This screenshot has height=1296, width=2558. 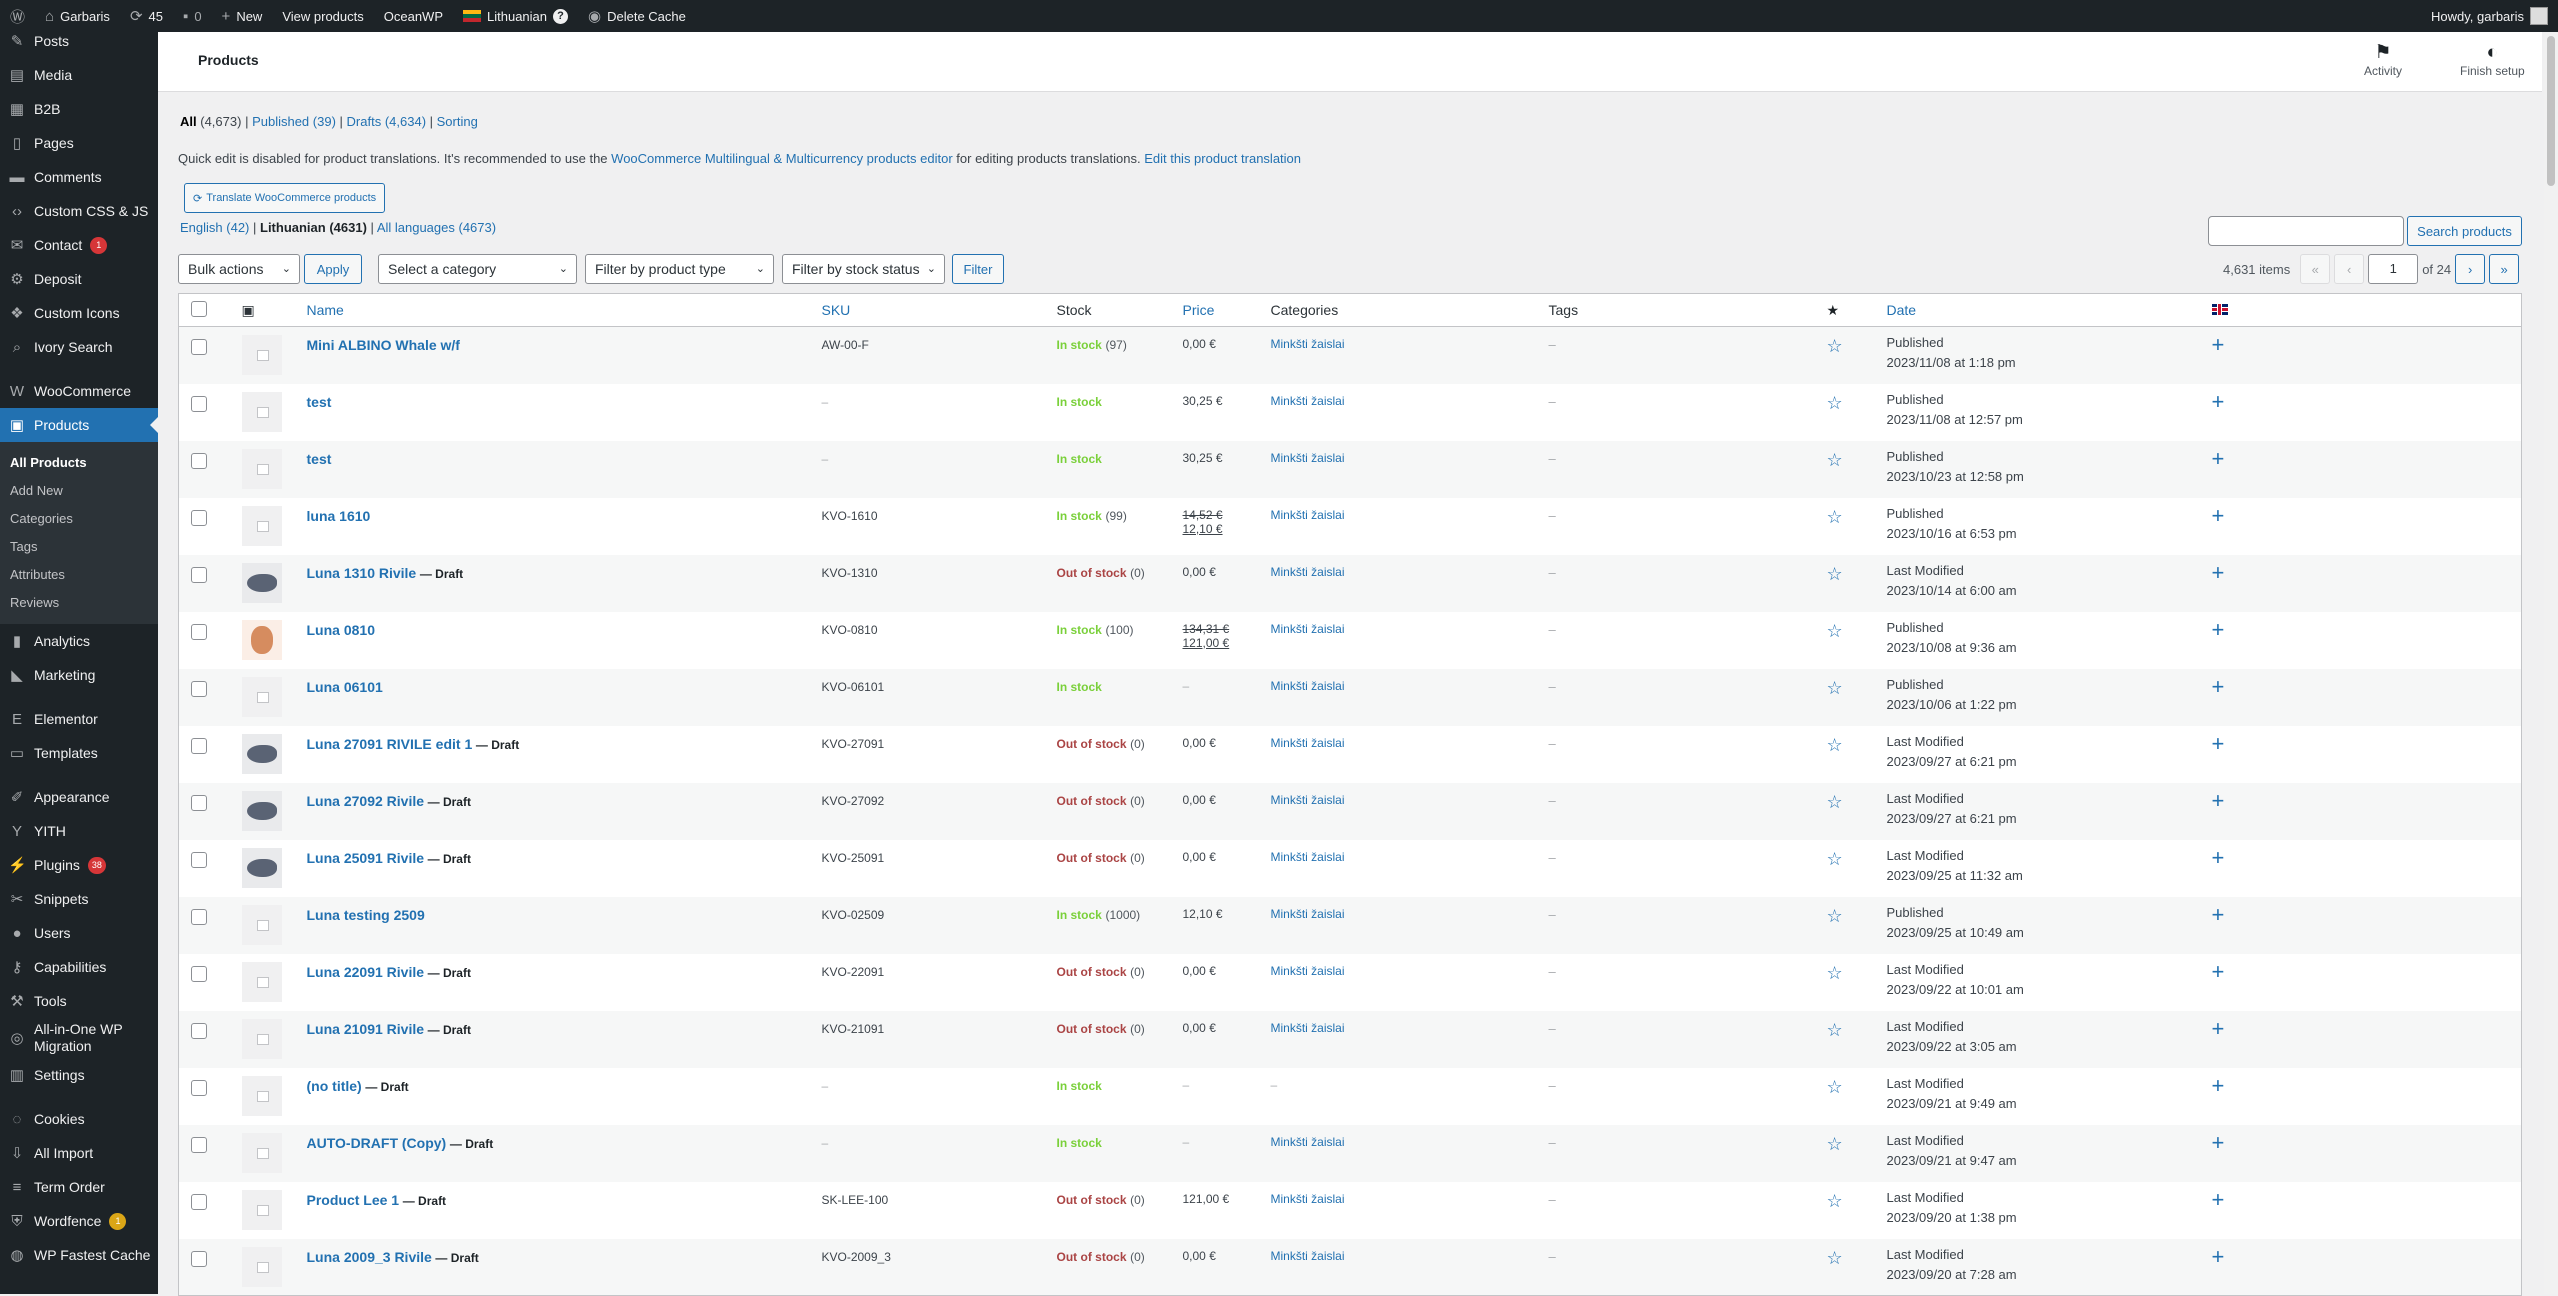 What do you see at coordinates (560, 16) in the screenshot?
I see `help-icon: ?` at bounding box center [560, 16].